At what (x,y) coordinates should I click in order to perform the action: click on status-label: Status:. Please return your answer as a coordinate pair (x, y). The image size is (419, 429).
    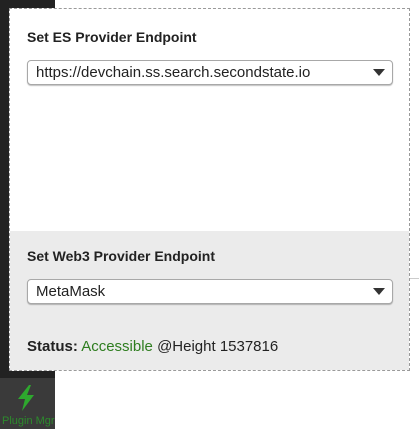
    Looking at the image, I should click on (52, 346).